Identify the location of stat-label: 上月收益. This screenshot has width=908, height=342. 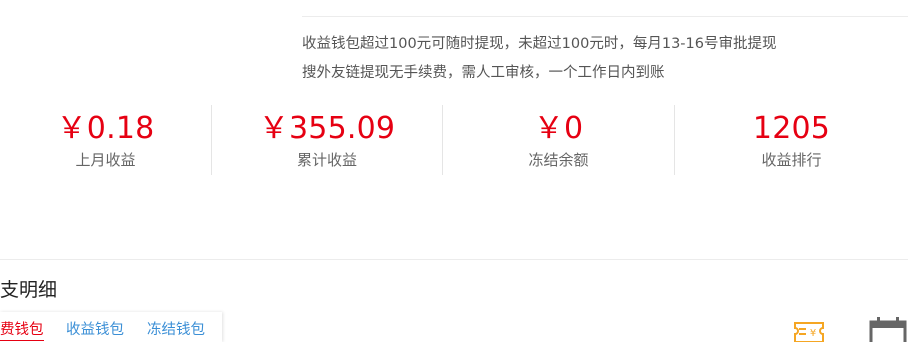
(105, 160).